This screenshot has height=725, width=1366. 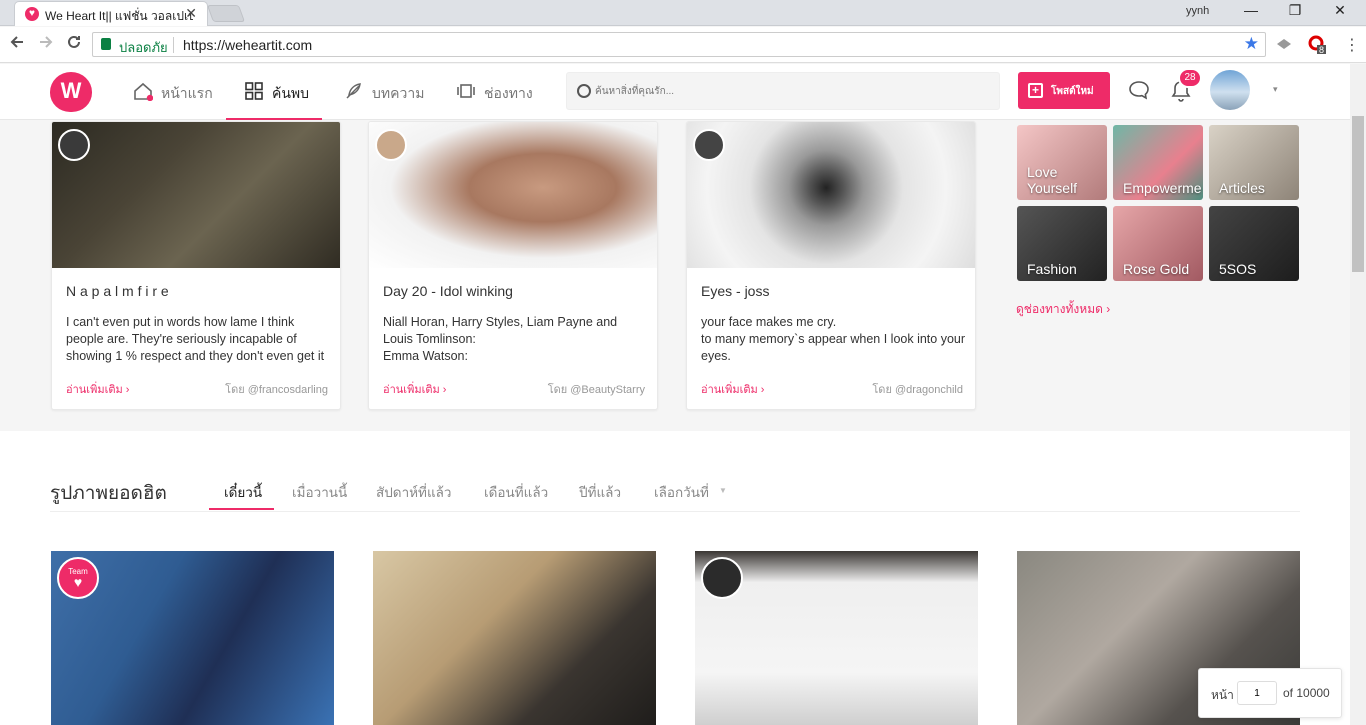 What do you see at coordinates (143, 91) in the screenshot?
I see `home-icon` at bounding box center [143, 91].